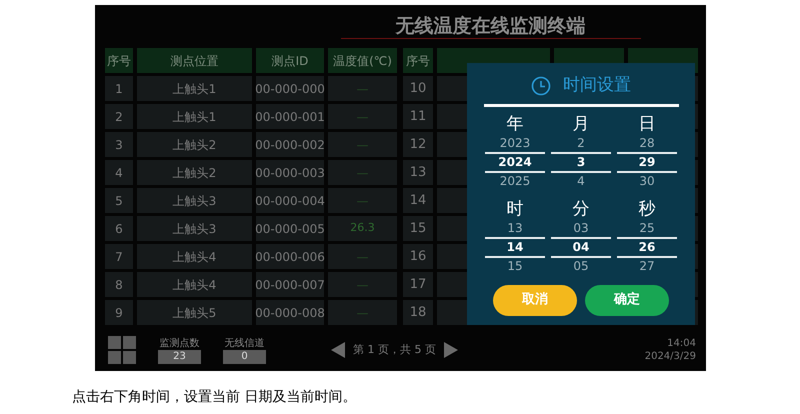  What do you see at coordinates (290, 60) in the screenshot?
I see `column-header: 测点ID` at bounding box center [290, 60].